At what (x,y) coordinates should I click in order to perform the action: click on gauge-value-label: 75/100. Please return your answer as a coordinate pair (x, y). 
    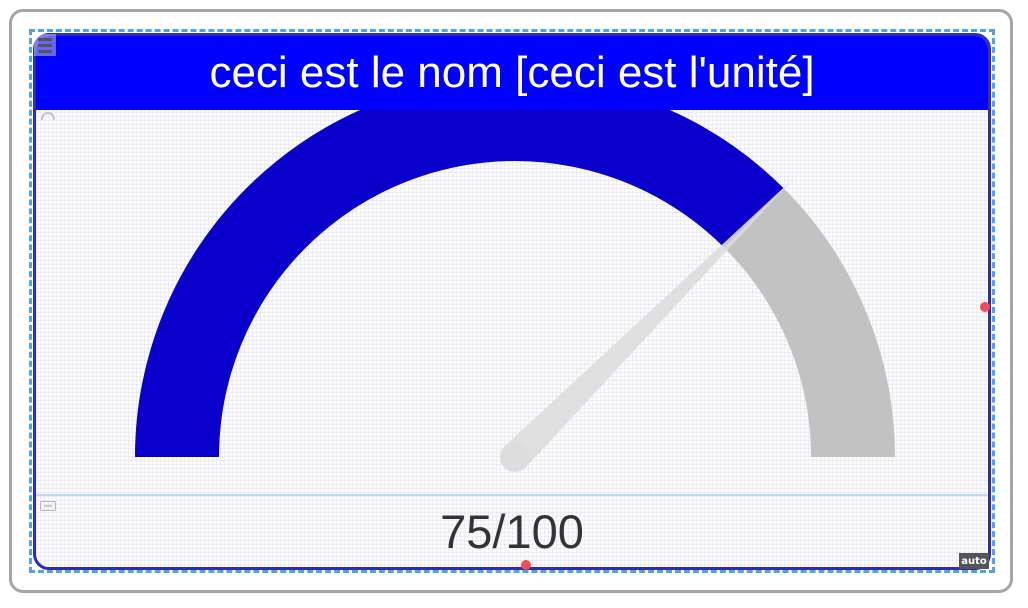
    Looking at the image, I should click on (512, 531).